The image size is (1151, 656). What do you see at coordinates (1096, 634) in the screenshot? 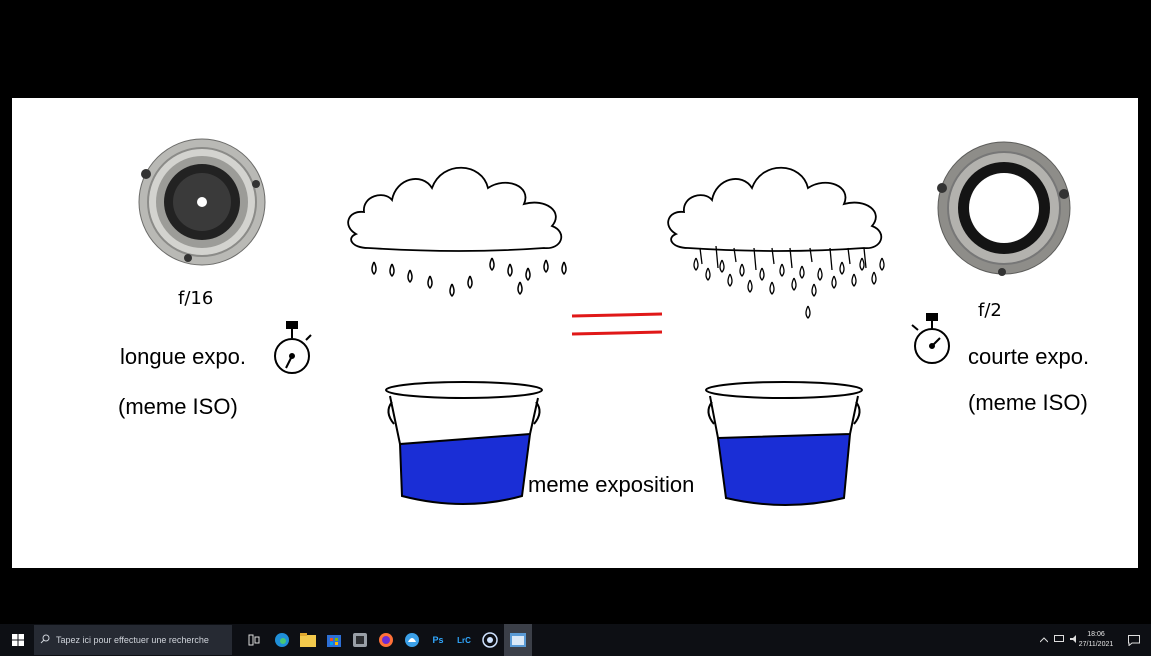
I see `clock-time: 18:06` at bounding box center [1096, 634].